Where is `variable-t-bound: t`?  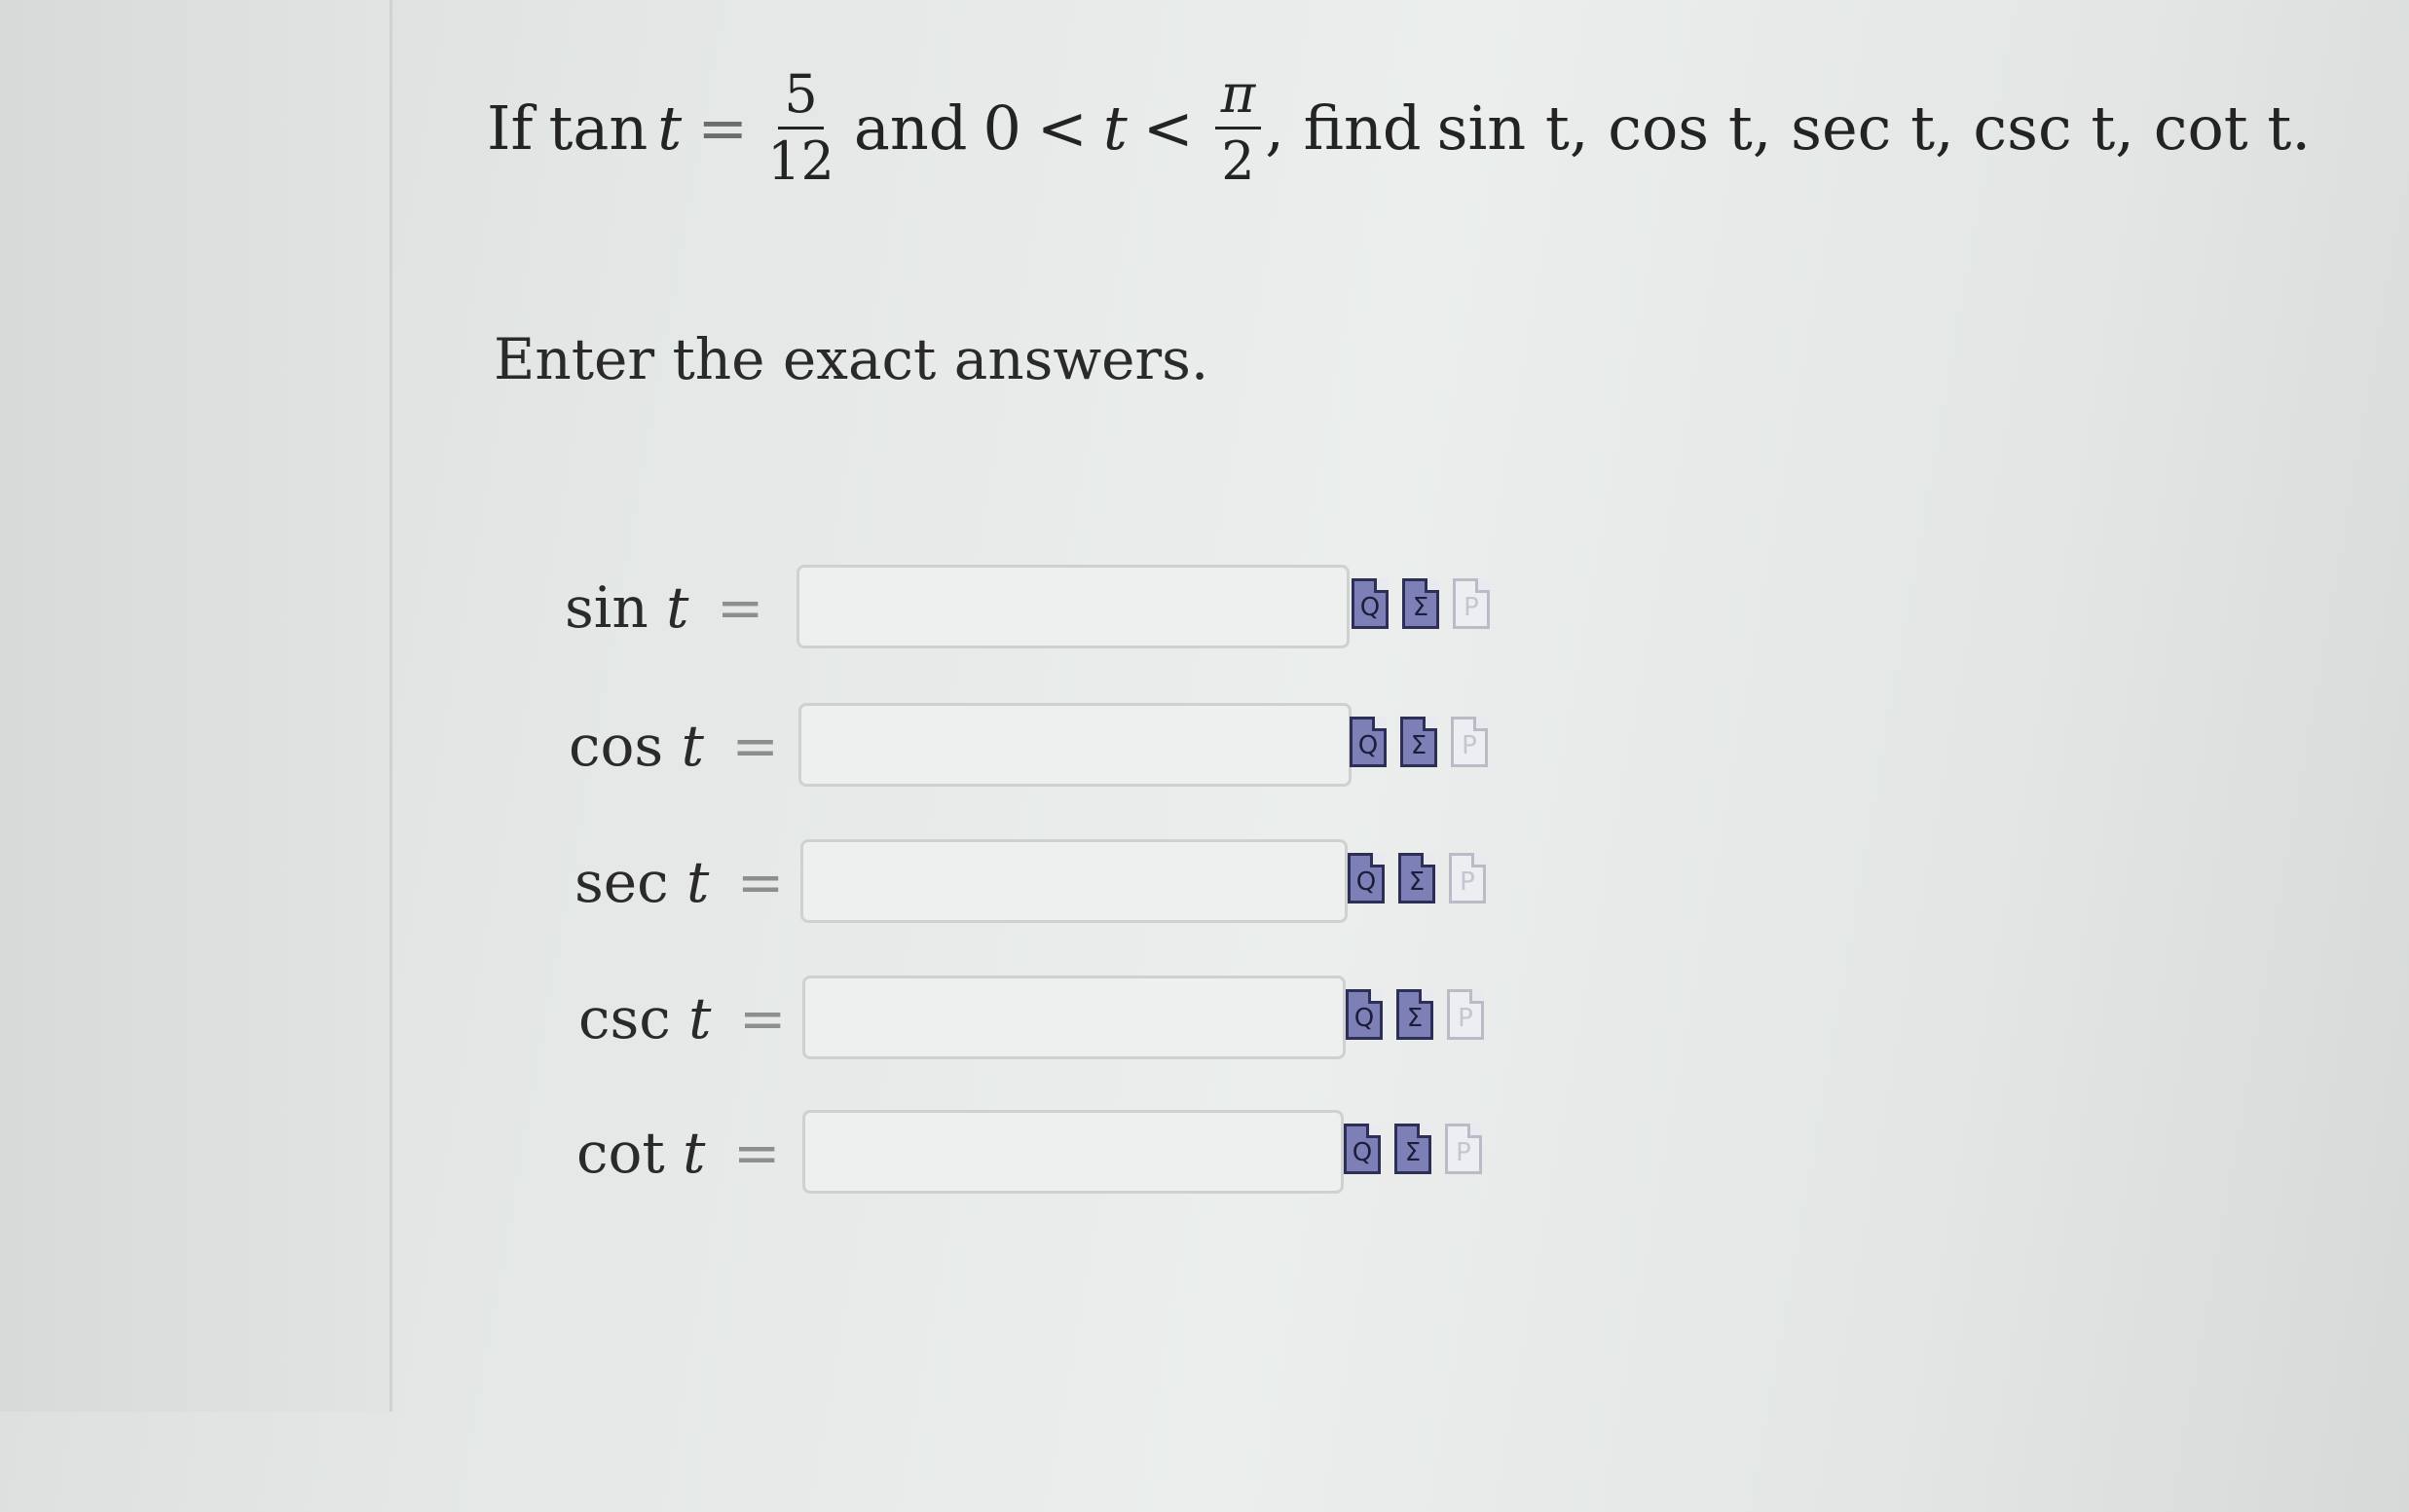
variable-t-bound: t is located at coordinates (1115, 128).